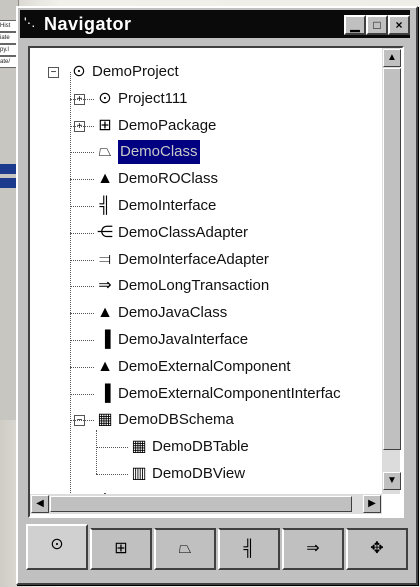 This screenshot has height=587, width=420. I want to click on minimize-button: ▁, so click(355, 25).